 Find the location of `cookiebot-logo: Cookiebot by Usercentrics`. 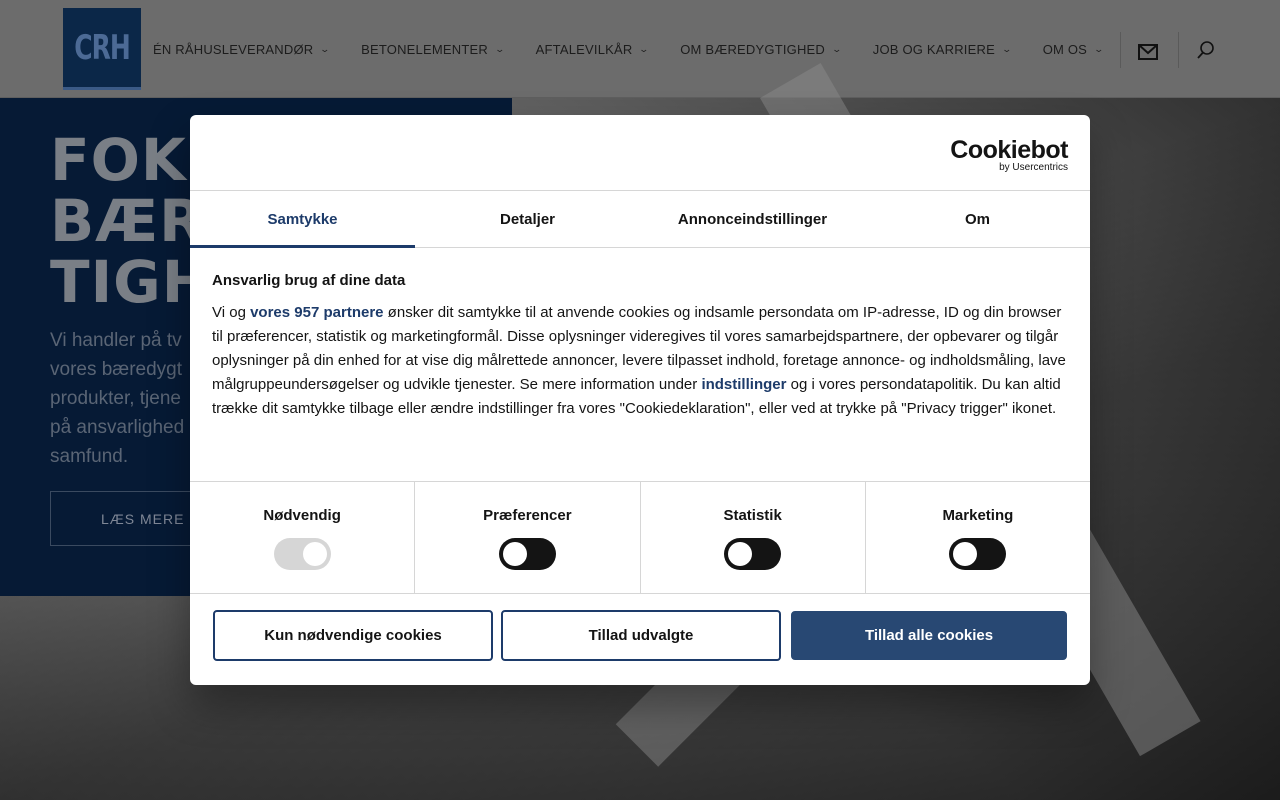

cookiebot-logo: Cookiebot by Usercentrics is located at coordinates (1009, 155).